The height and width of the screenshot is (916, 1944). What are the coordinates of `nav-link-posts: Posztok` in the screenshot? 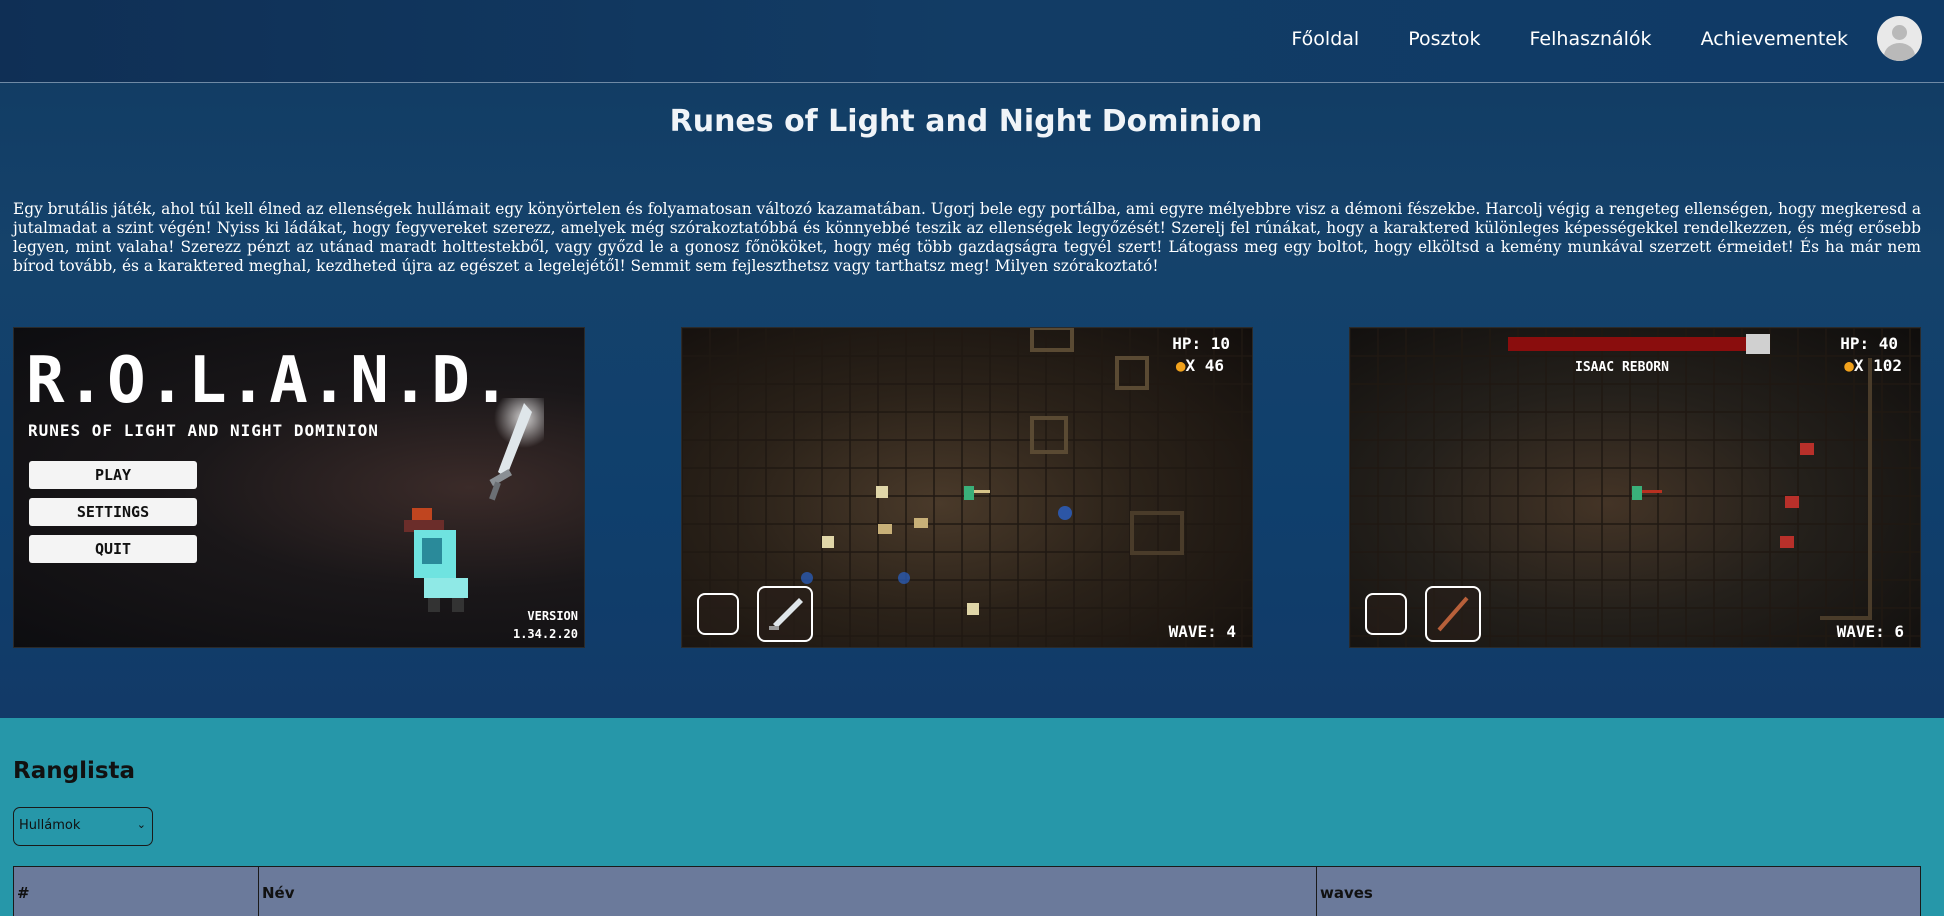 It's located at (1444, 39).